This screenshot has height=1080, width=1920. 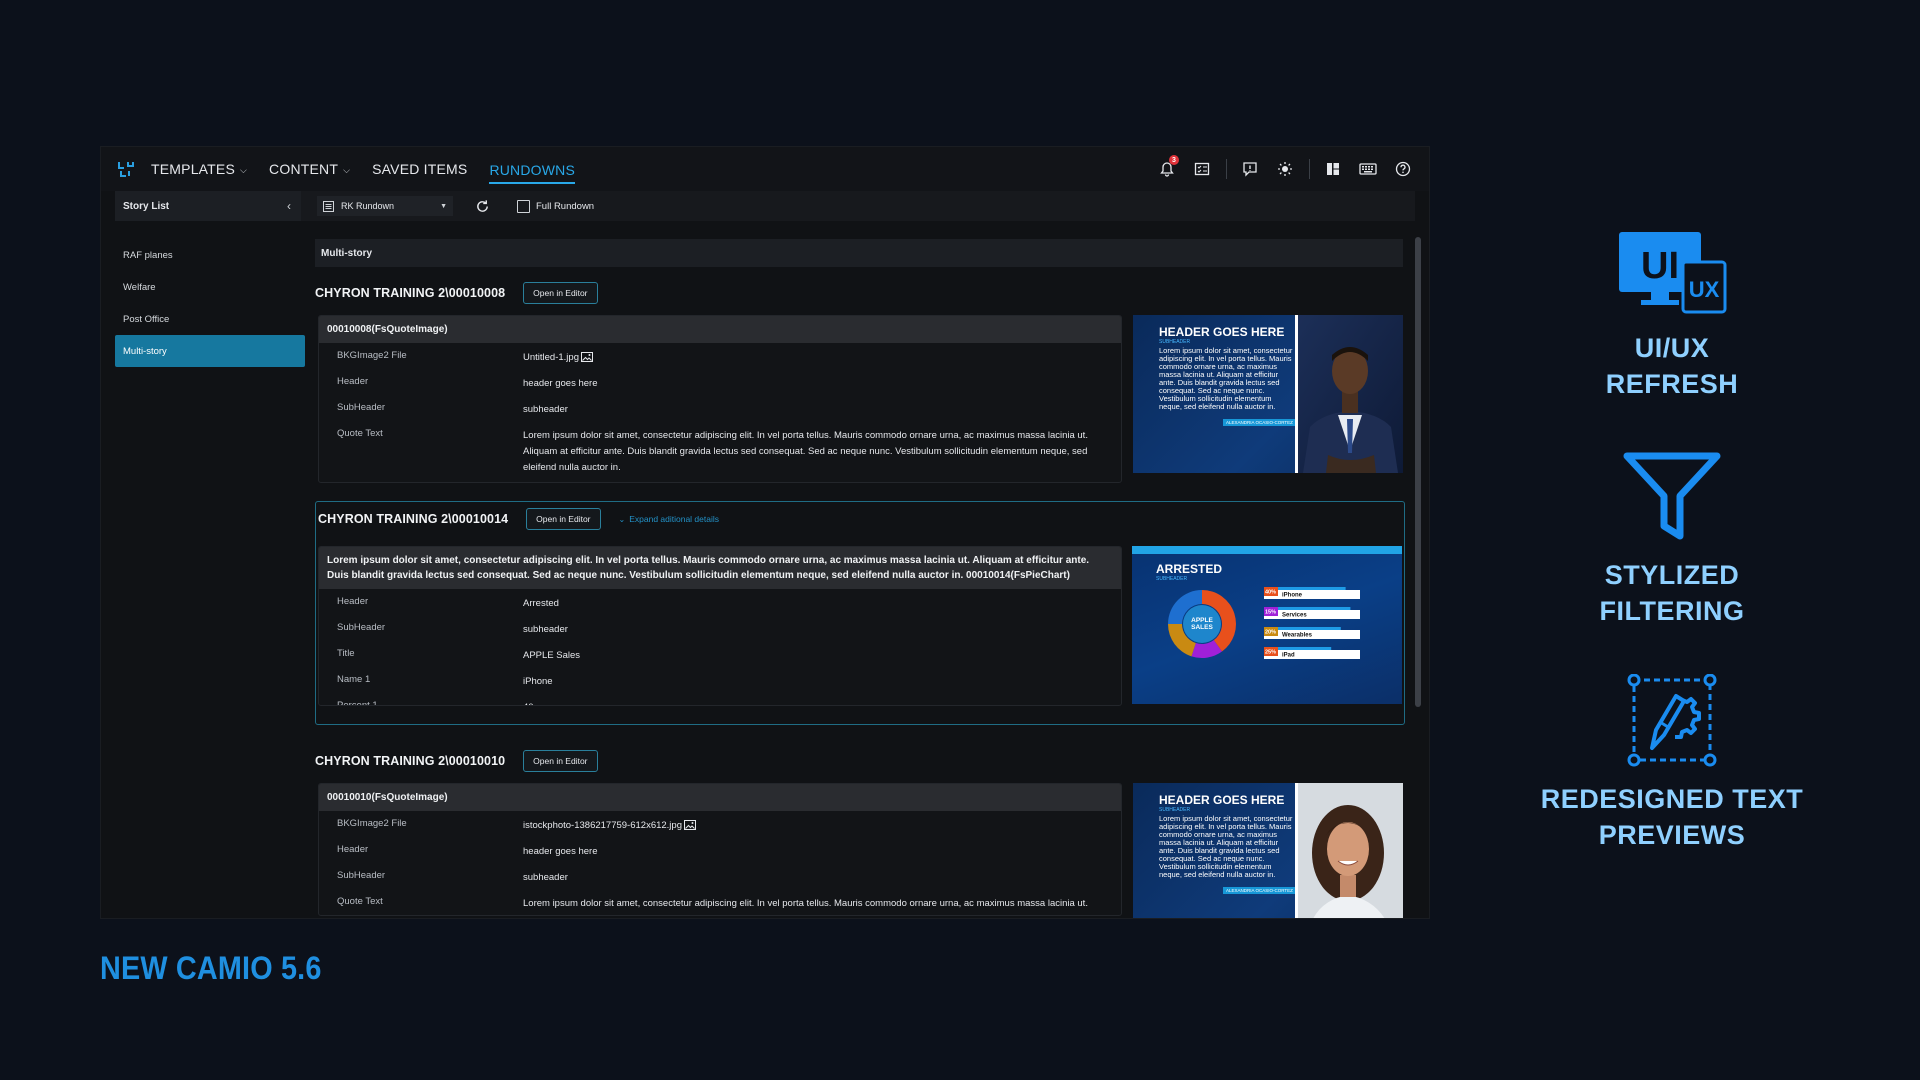 What do you see at coordinates (1174, 160) in the screenshot?
I see `notification-badge: 3` at bounding box center [1174, 160].